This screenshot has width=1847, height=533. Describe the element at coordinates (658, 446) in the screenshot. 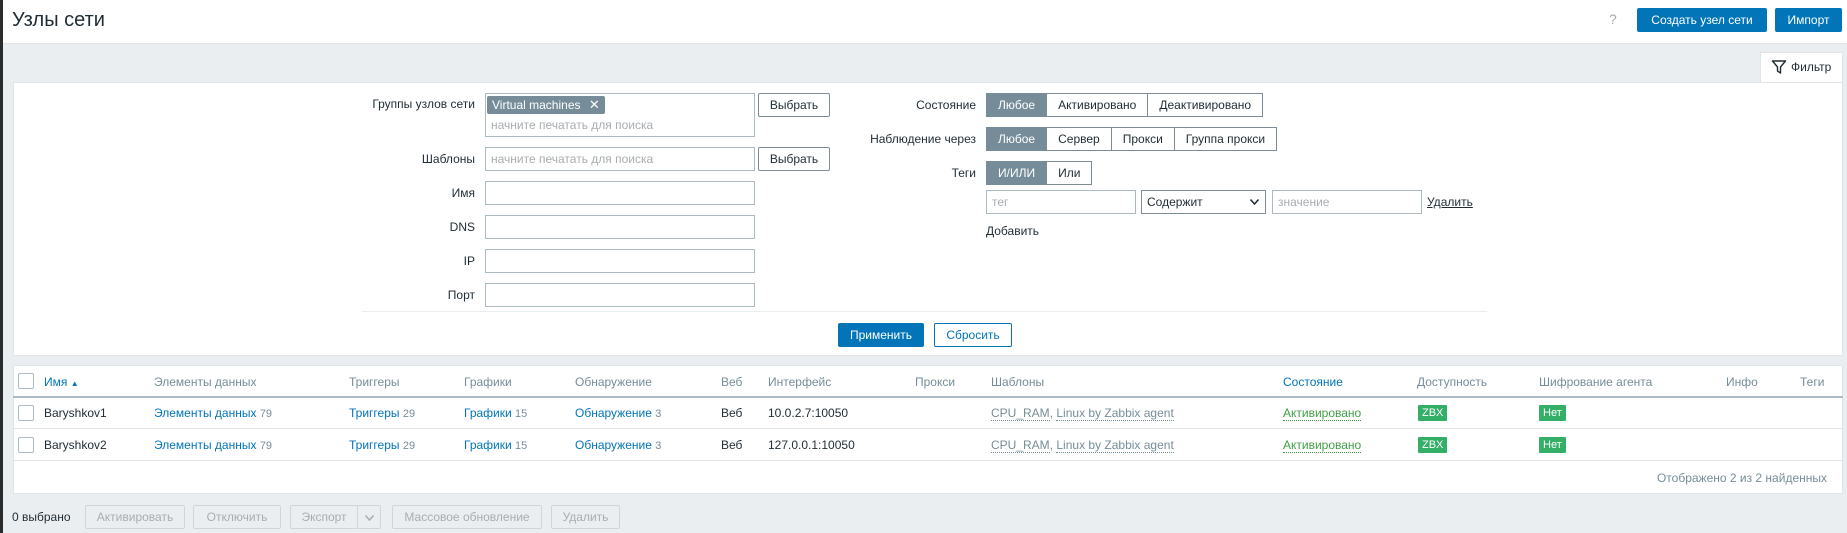

I see `discovery-count: 3` at that location.